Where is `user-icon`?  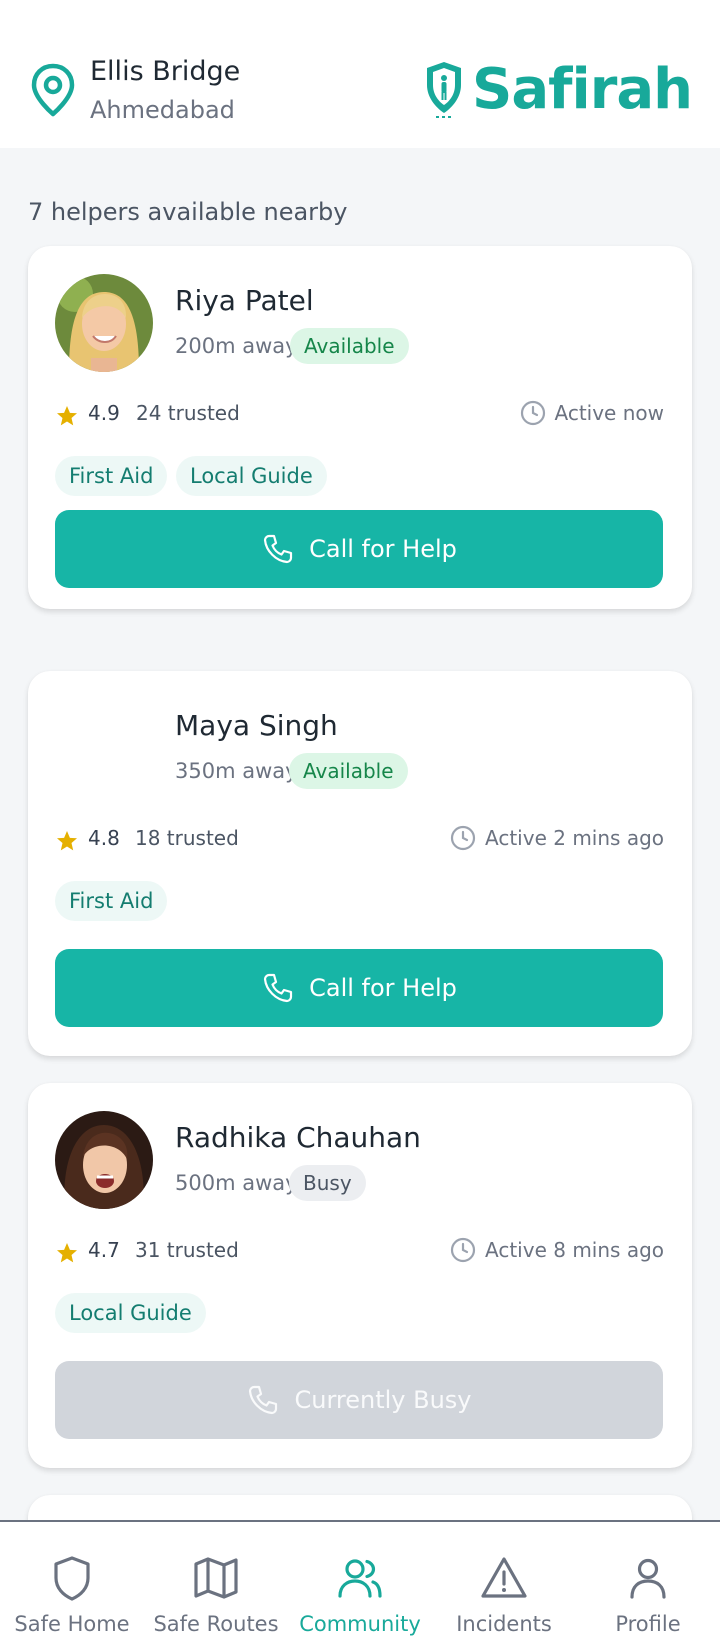
user-icon is located at coordinates (648, 1578).